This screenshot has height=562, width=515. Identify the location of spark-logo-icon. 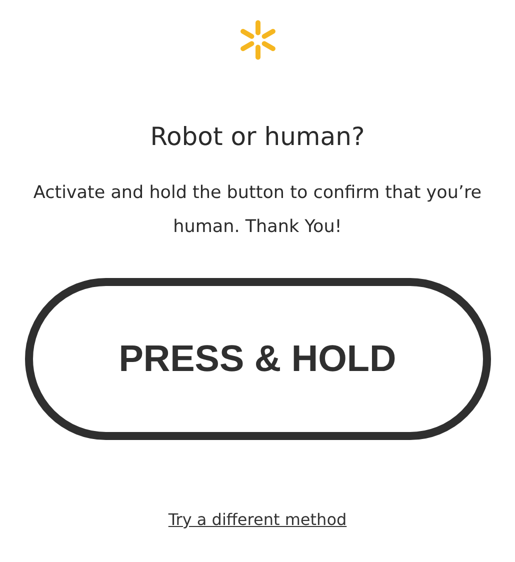
(258, 40).